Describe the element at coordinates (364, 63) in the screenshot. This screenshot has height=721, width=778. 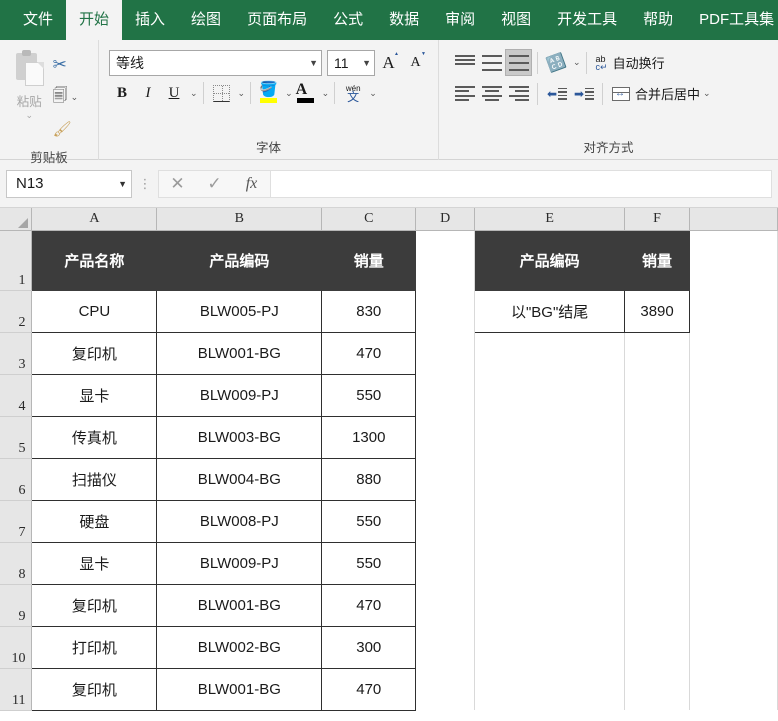
I see `font-size-caret-icon: ▼` at that location.